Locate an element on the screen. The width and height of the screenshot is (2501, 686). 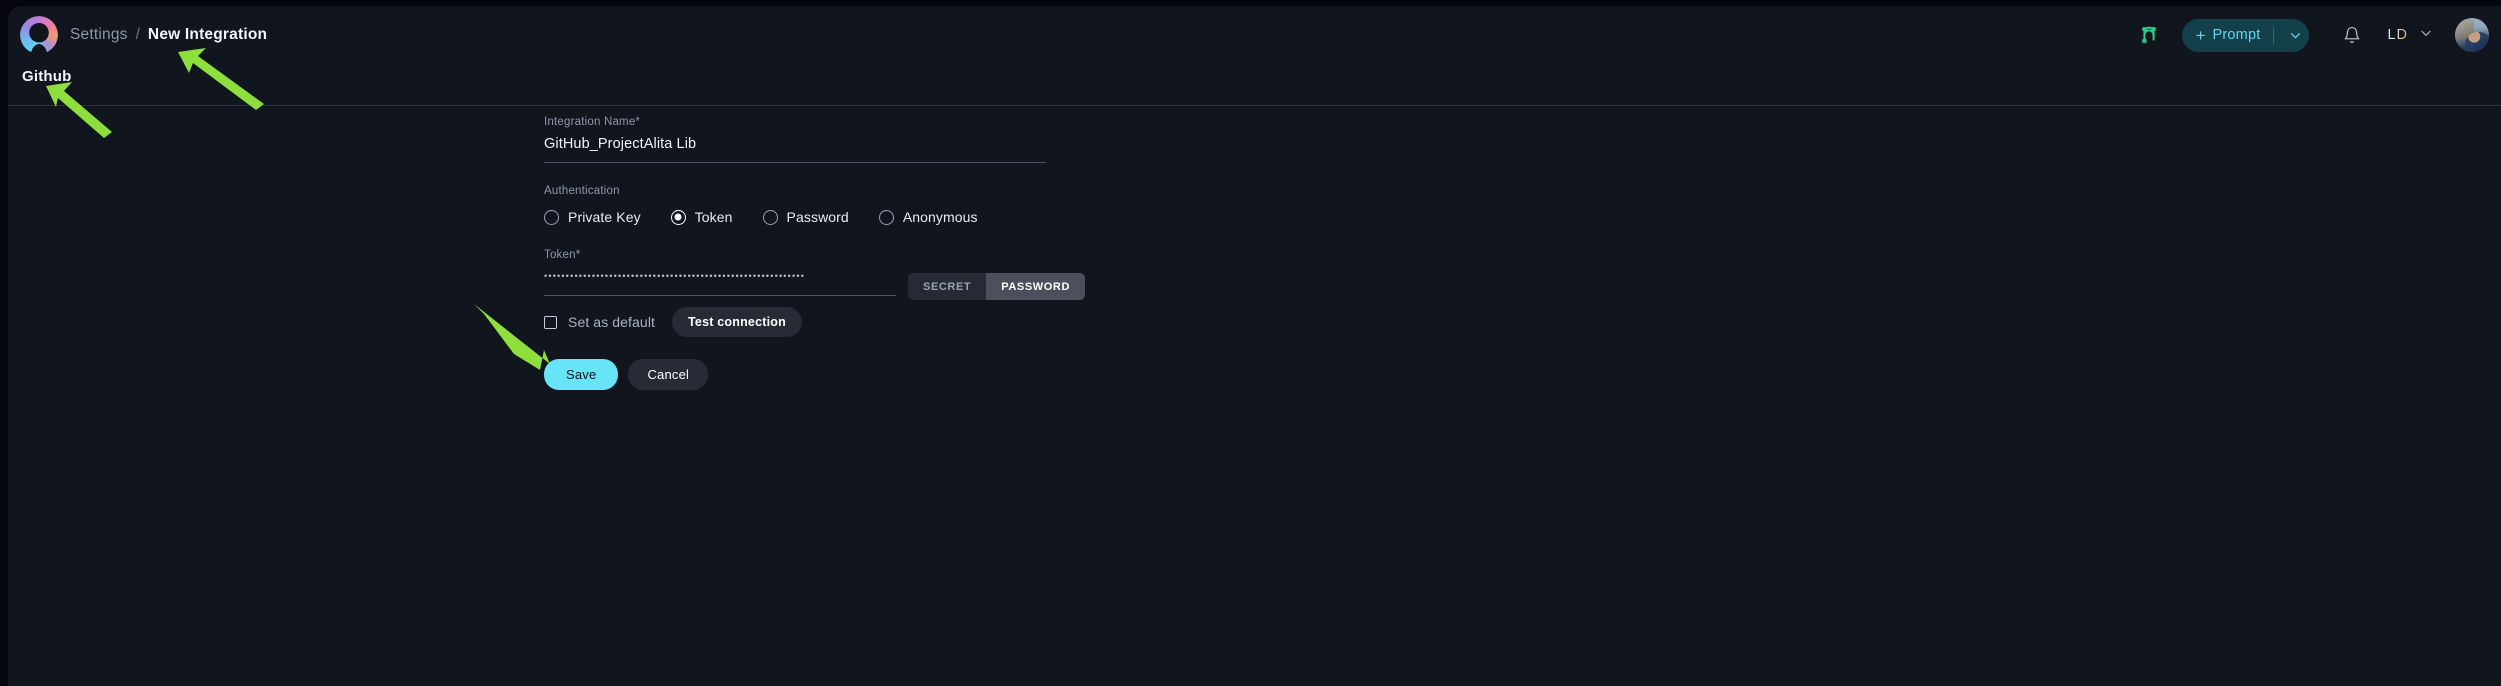
radio-circle-selected-icon is located at coordinates (678, 217).